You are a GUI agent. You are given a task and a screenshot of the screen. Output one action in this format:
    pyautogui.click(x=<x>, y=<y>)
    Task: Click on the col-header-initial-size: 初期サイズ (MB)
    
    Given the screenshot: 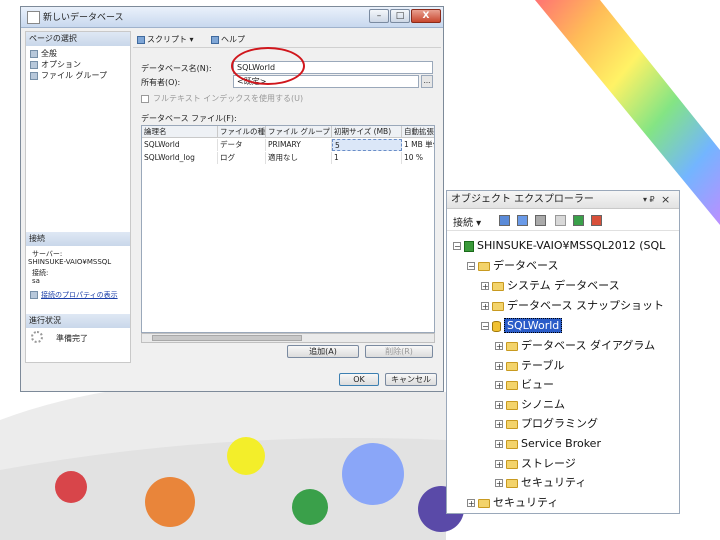 What is the action you would take?
    pyautogui.click(x=367, y=132)
    